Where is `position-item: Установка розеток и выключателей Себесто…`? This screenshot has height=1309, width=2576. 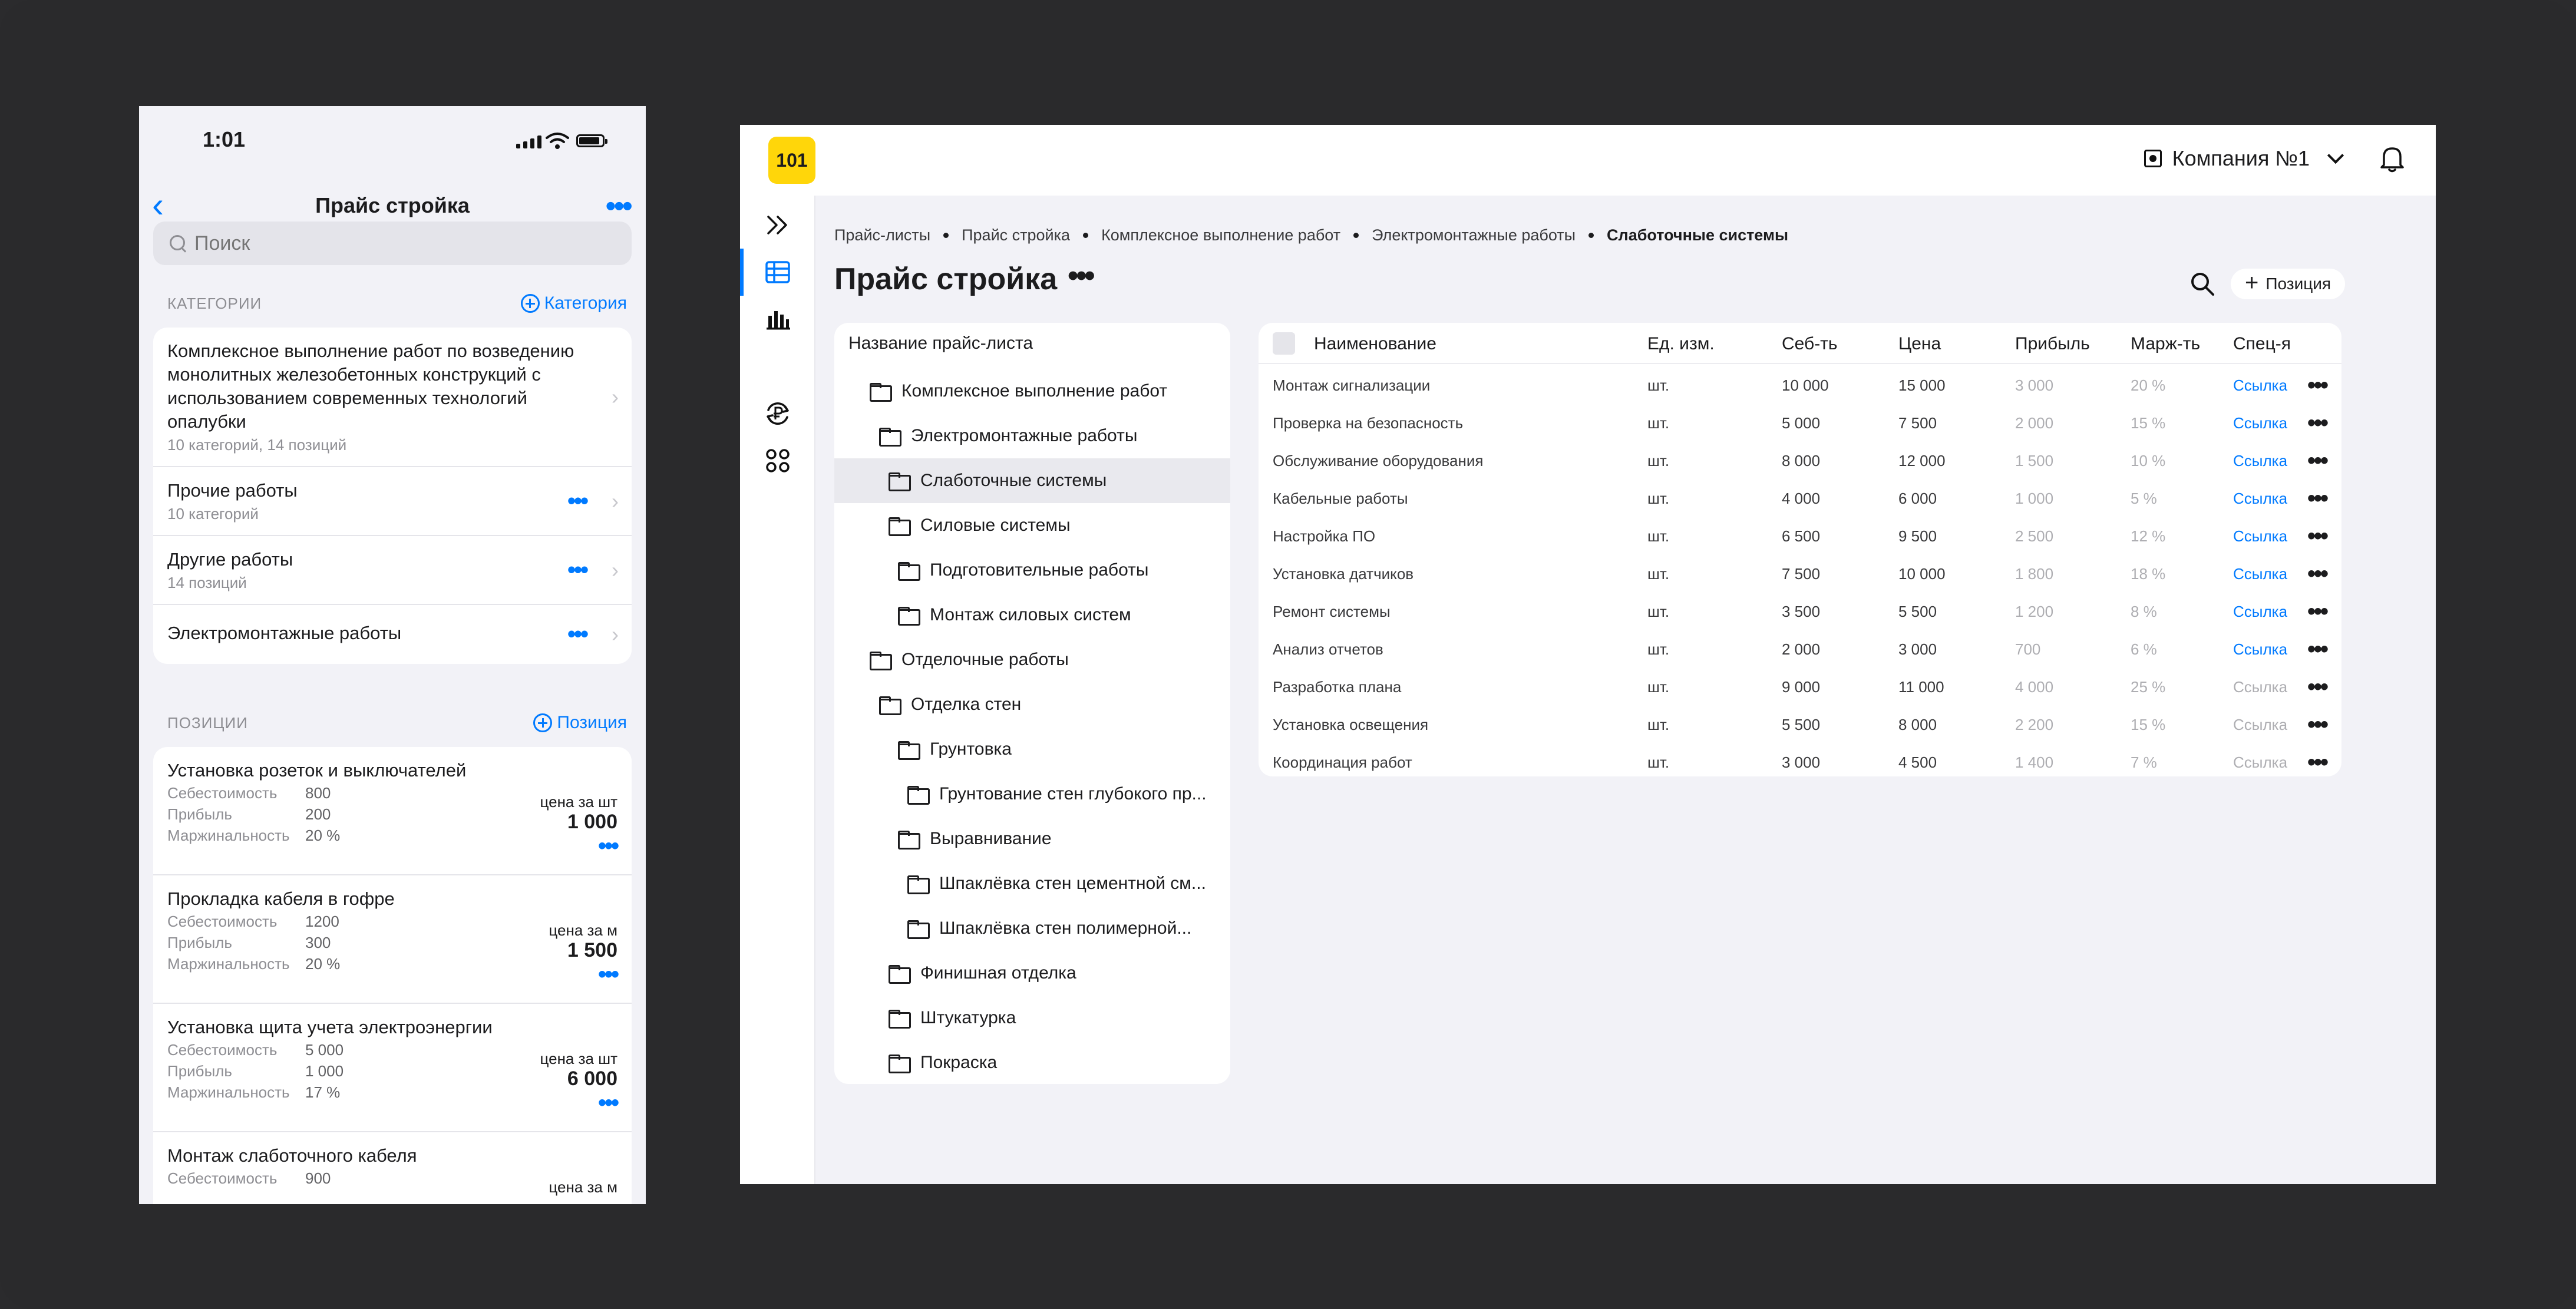
position-item: Установка розеток и выключателей Себесто… is located at coordinates (392, 811).